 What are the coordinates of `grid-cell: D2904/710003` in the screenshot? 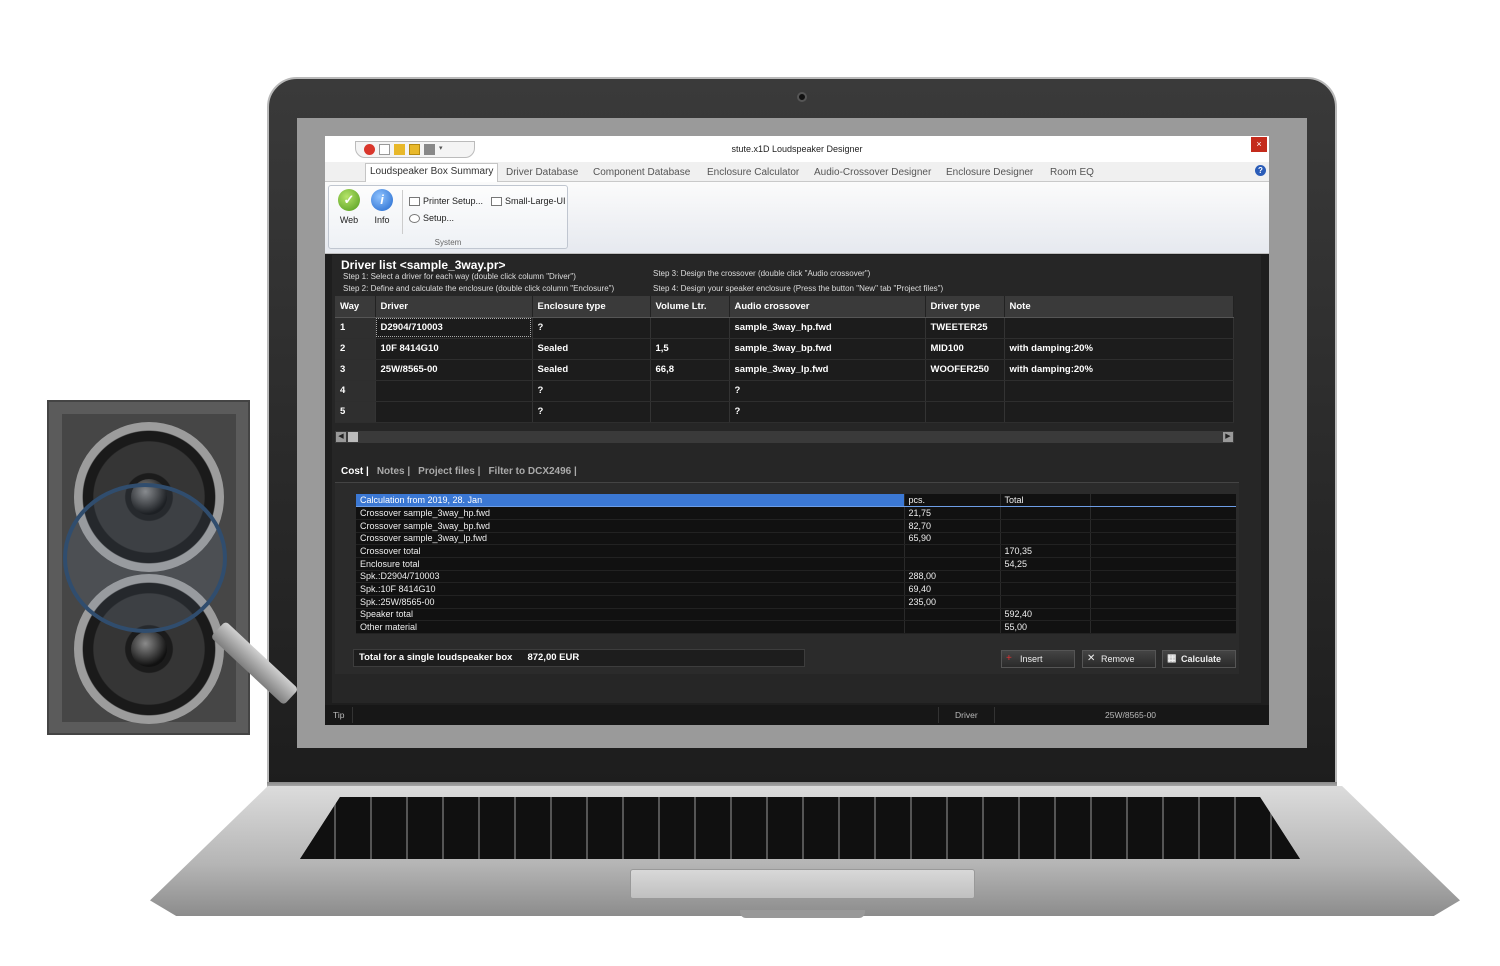 It's located at (454, 328).